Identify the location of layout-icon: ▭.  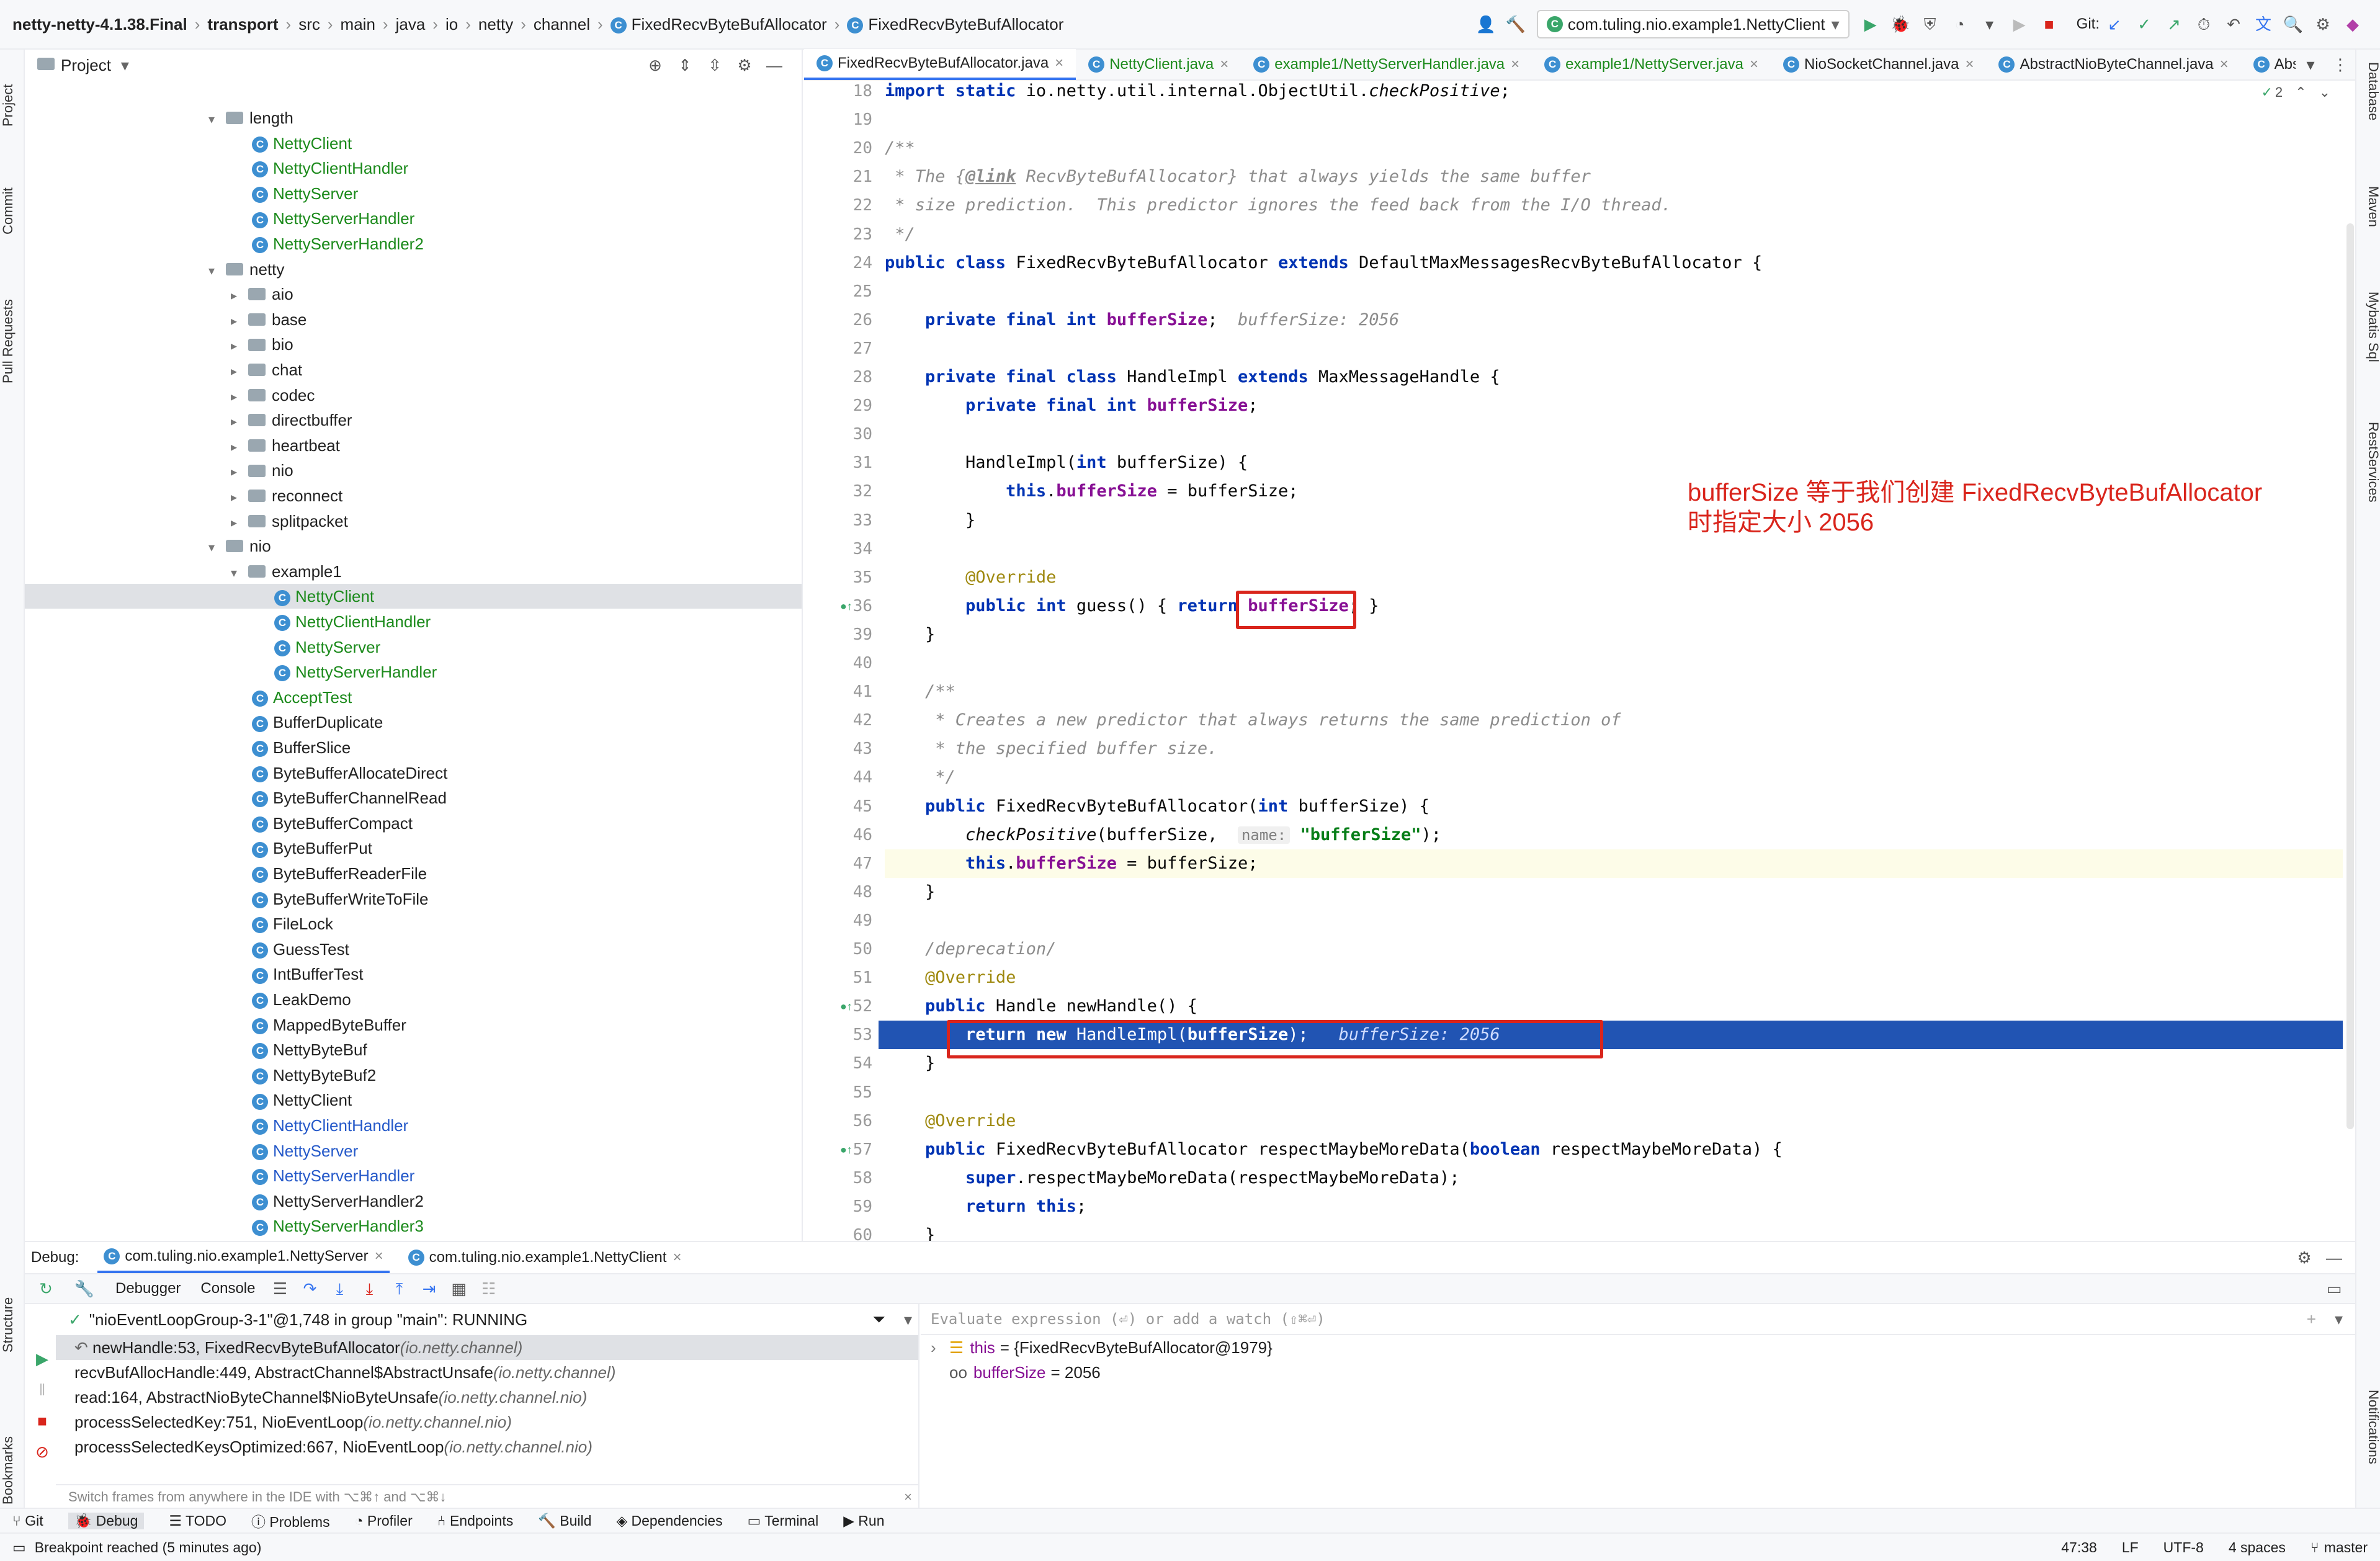
(2334, 1288).